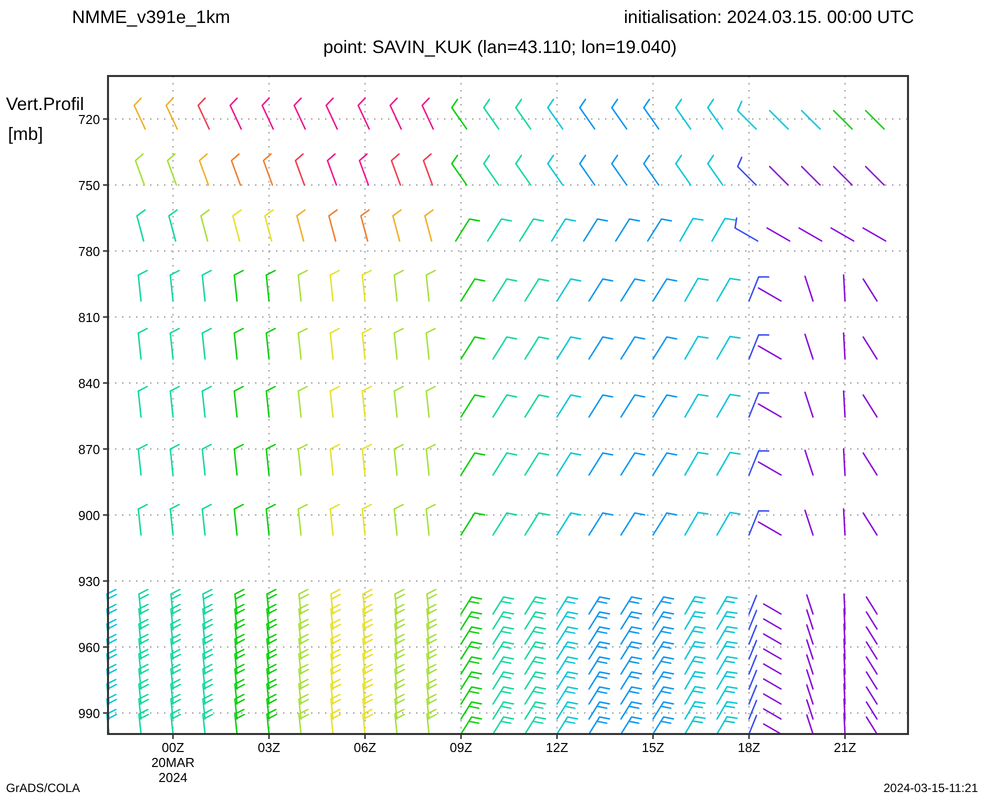  I want to click on timestamp: 2024-03-15-11:21, so click(930, 788).